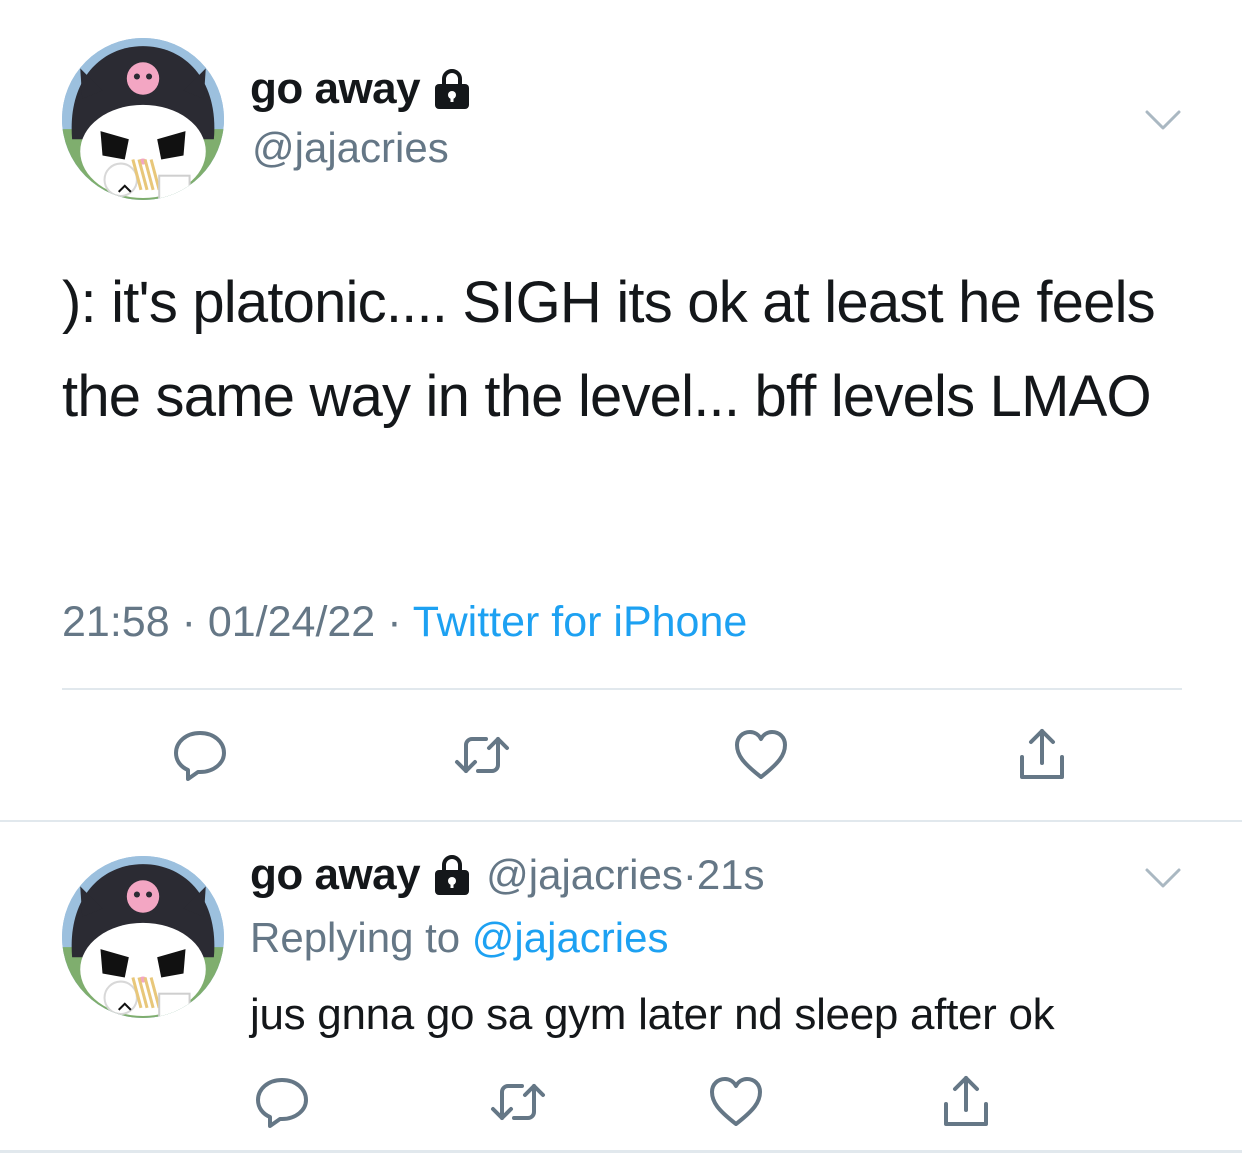 The image size is (1242, 1153). I want to click on author-avatar, so click(143, 119).